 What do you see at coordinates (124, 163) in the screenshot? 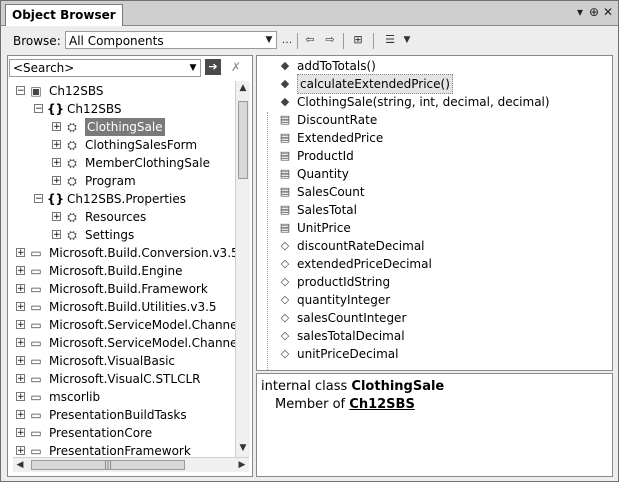
I see `tree-item: + ⛭ MemberClothingSale` at bounding box center [124, 163].